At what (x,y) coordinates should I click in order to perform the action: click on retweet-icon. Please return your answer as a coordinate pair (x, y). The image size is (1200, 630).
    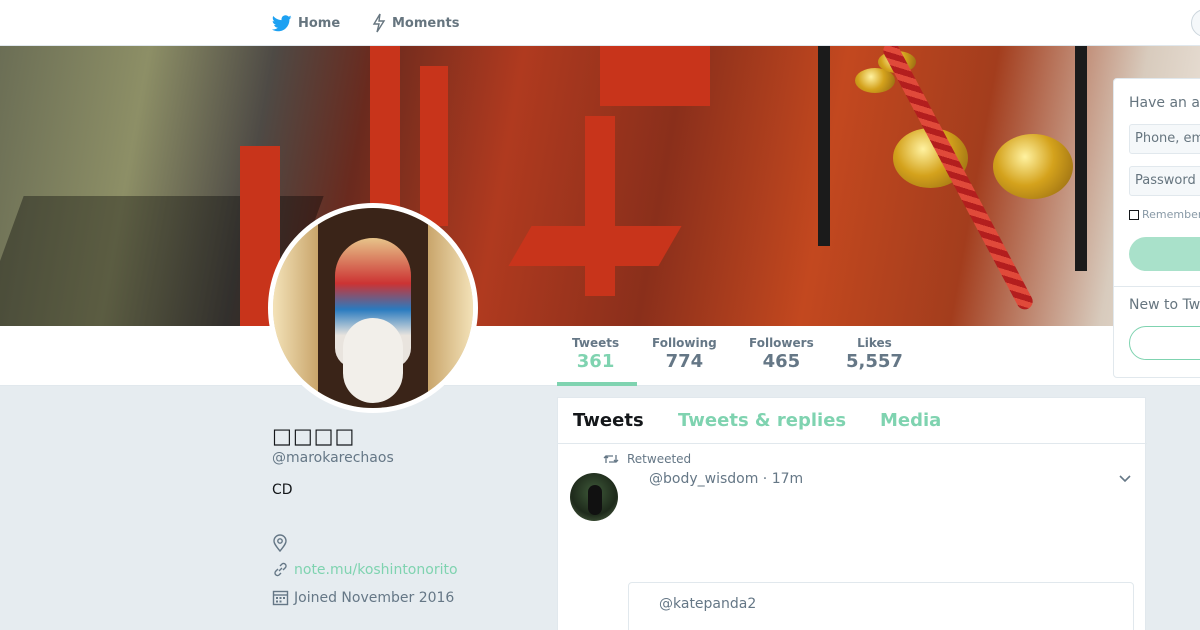
    Looking at the image, I should click on (611, 459).